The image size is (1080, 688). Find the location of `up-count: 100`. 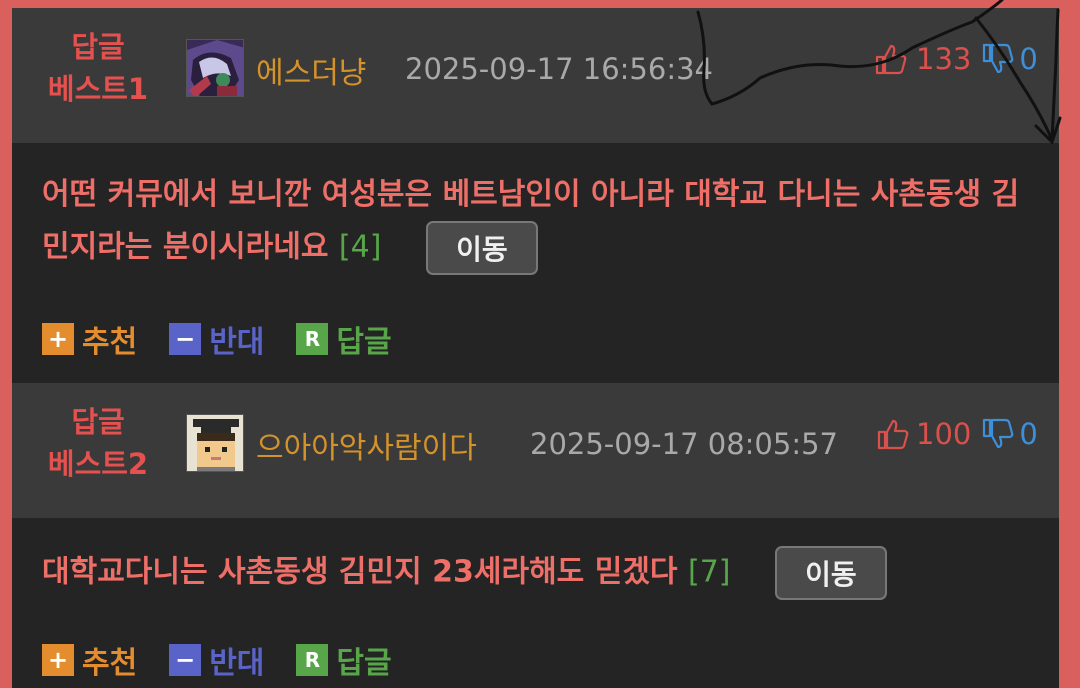

up-count: 100 is located at coordinates (944, 434).